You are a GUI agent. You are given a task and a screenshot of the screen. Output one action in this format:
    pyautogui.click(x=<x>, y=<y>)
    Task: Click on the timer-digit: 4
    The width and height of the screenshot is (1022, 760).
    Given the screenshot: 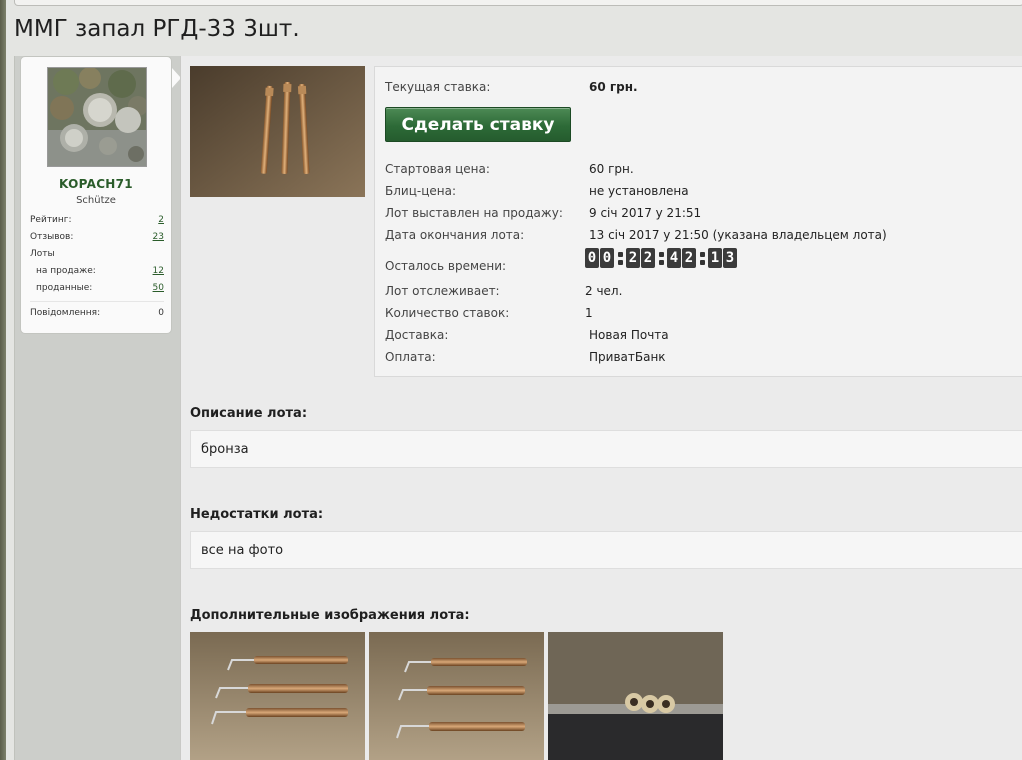 What is the action you would take?
    pyautogui.click(x=674, y=258)
    